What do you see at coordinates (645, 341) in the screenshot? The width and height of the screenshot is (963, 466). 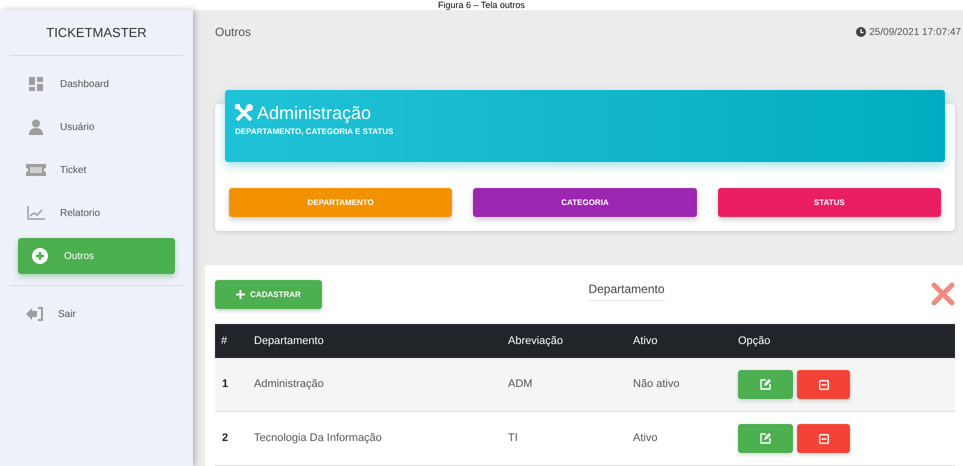 I see `column-header: Ativo` at bounding box center [645, 341].